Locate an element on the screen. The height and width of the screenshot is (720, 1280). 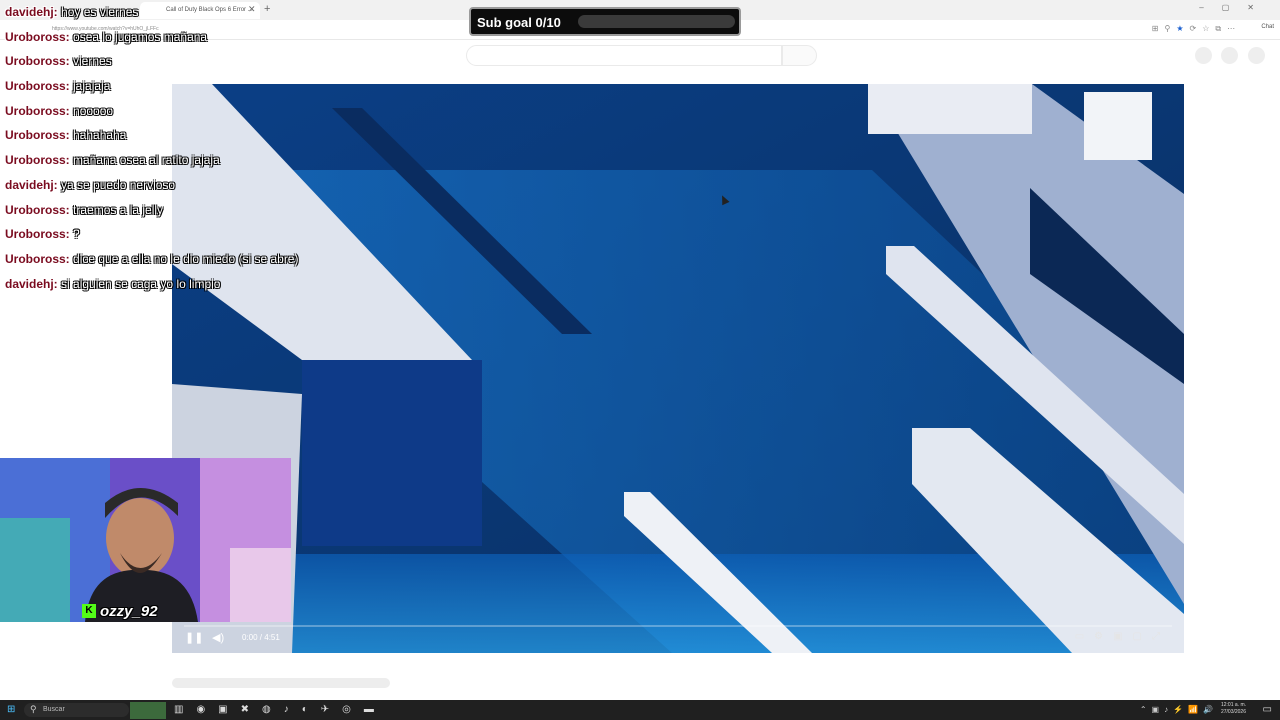
video-time: 0:00 / 4:51 is located at coordinates (261, 637).